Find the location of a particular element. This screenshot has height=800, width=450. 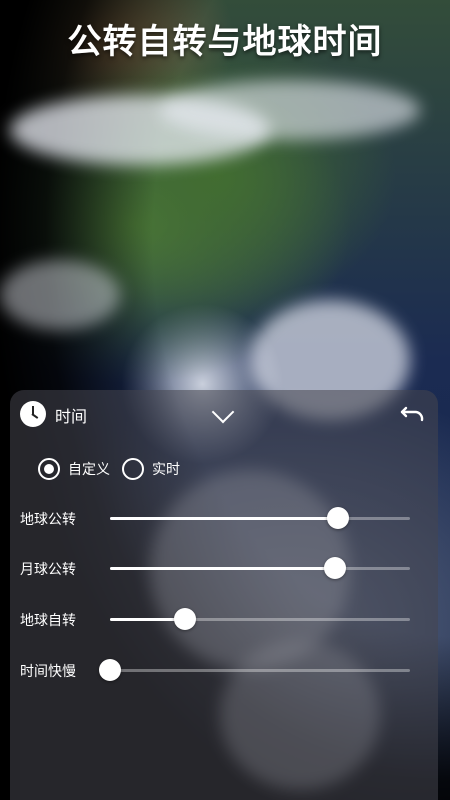

page-title: 公转自转与地球时间 is located at coordinates (225, 42).